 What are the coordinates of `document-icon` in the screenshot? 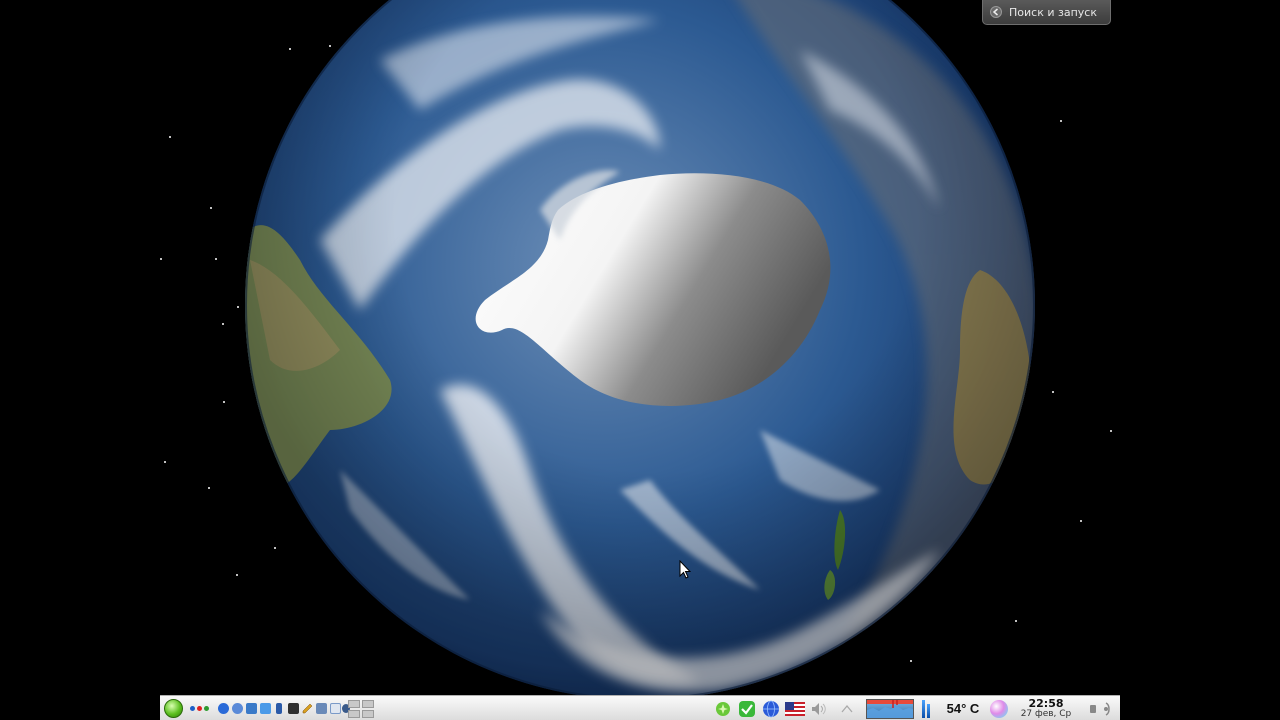 It's located at (335, 708).